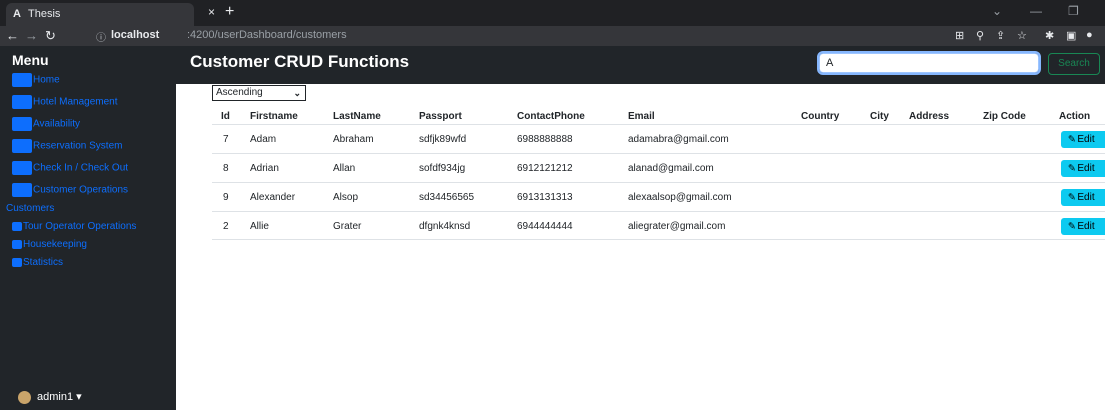 This screenshot has width=1105, height=410. I want to click on sidebar-item-statistics: Statistics, so click(37, 265).